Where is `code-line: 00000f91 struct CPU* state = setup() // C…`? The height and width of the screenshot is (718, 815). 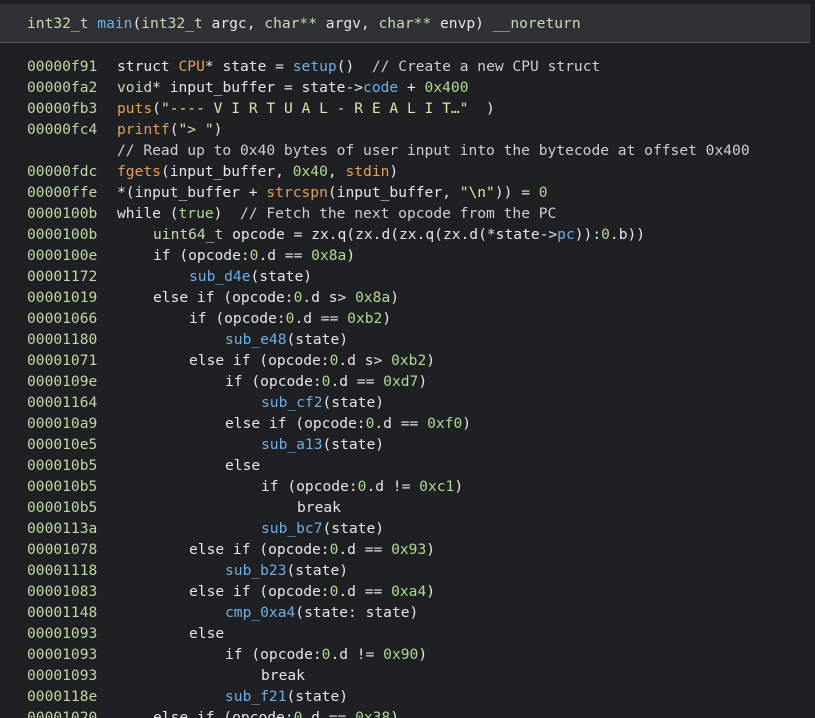 code-line: 00000f91 struct CPU* state = setup() // C… is located at coordinates (407, 66).